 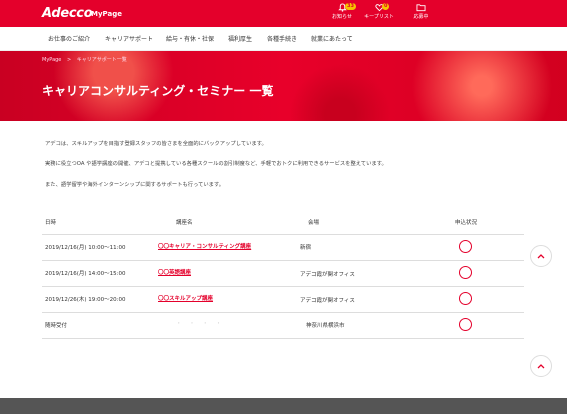 I want to click on row1-date: 2019/12/16(月) 10:00〜11:00, so click(x=85, y=248).